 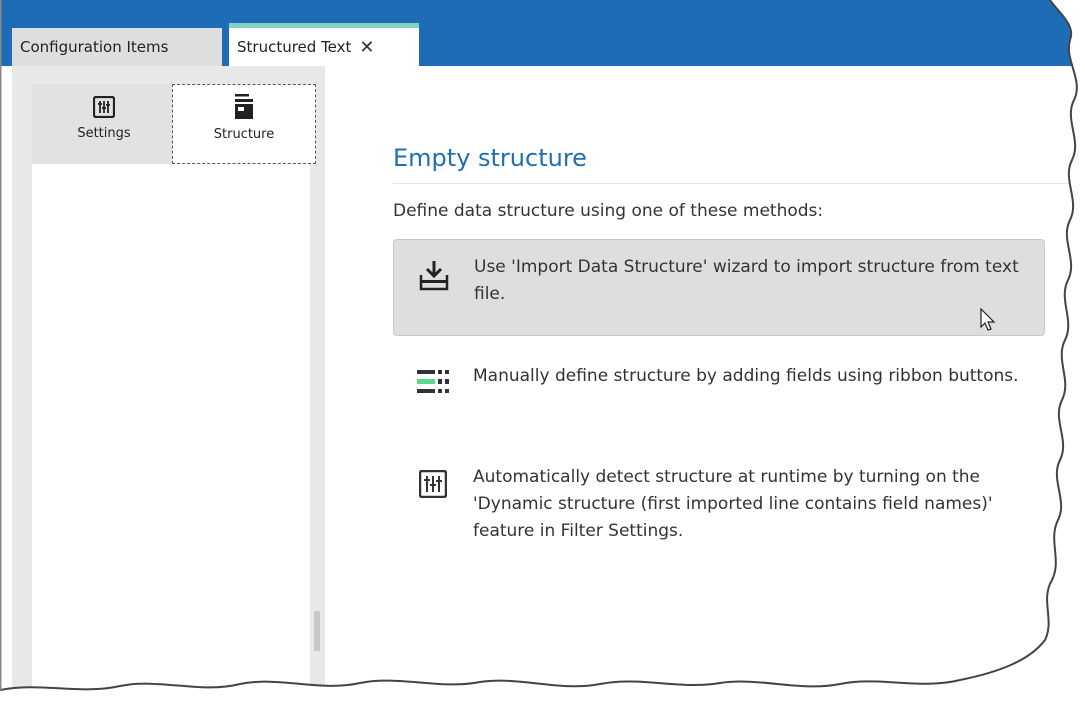 I want to click on page-title: Empty structure, so click(x=490, y=158).